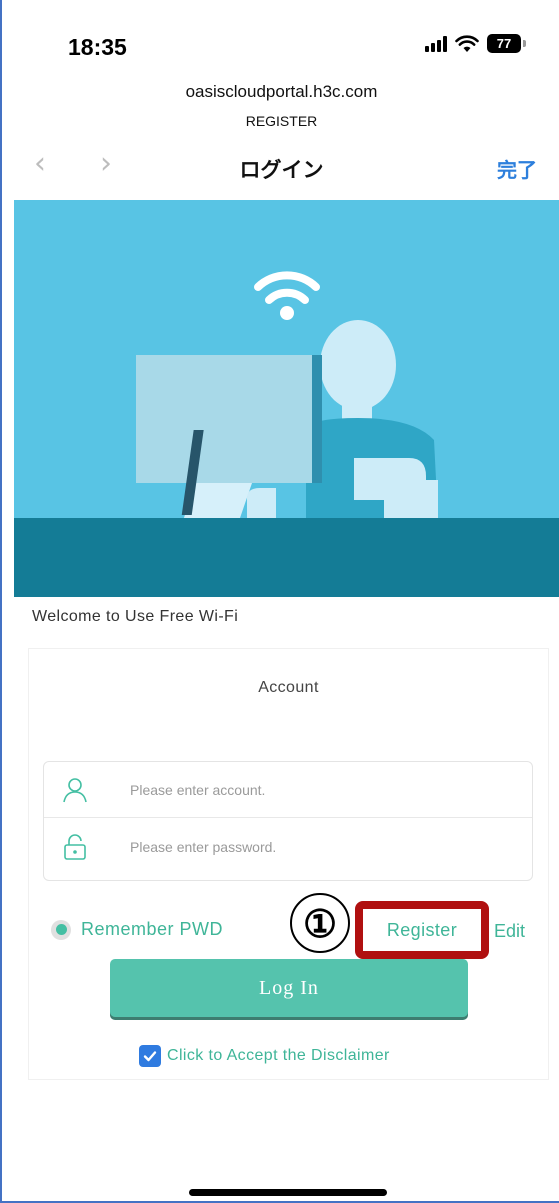 The height and width of the screenshot is (1203, 559). Describe the element at coordinates (61, 929) in the screenshot. I see `radio-icon` at that location.